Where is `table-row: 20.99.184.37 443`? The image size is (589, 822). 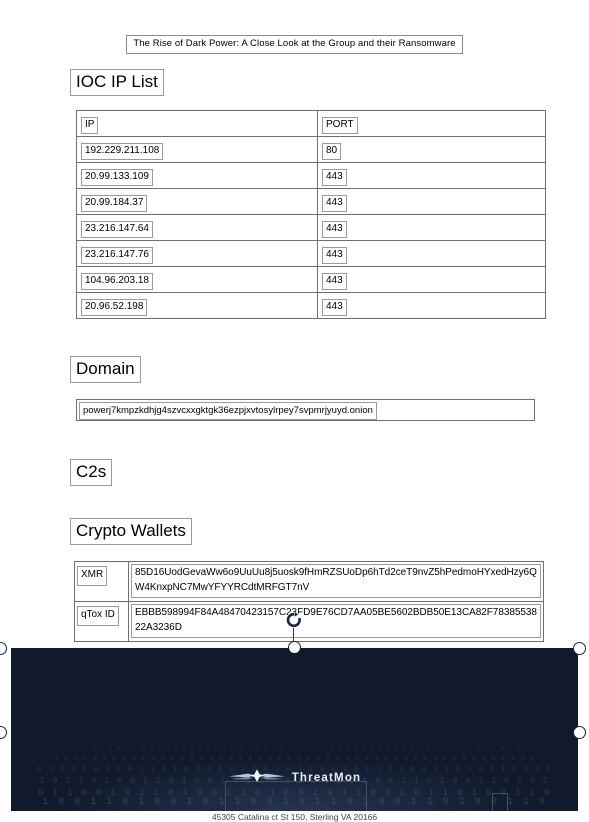 table-row: 20.99.184.37 443 is located at coordinates (311, 201).